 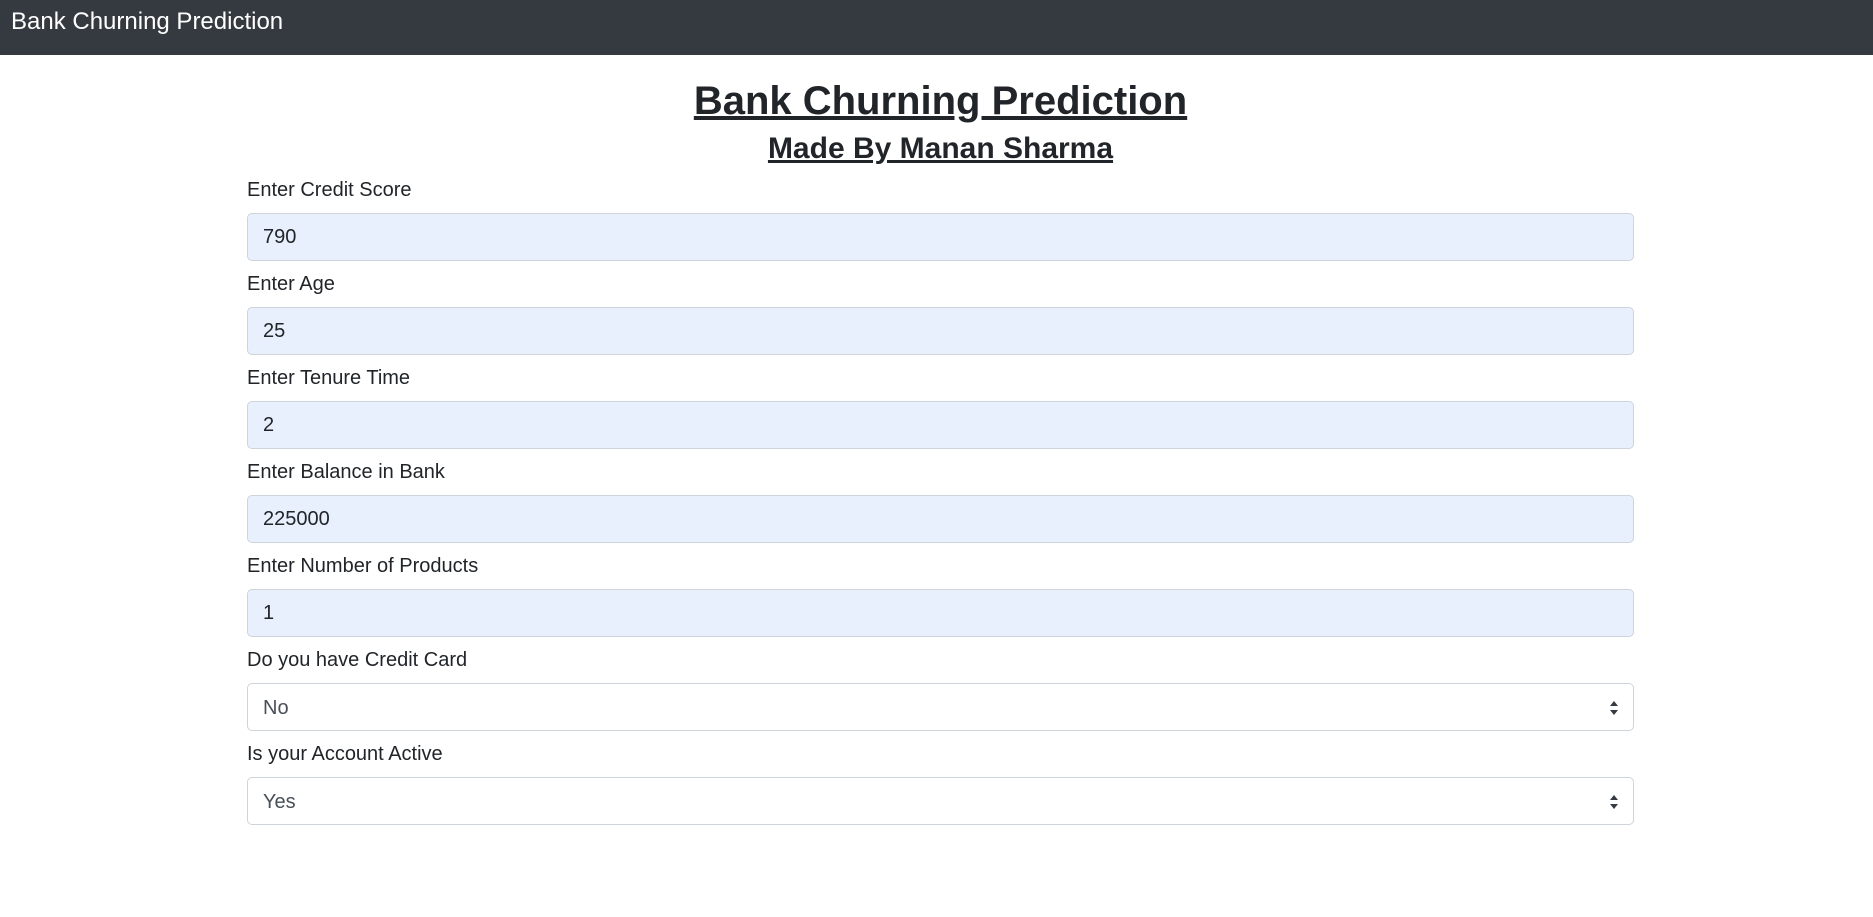 What do you see at coordinates (345, 754) in the screenshot?
I see `active-label: Is your Account Active` at bounding box center [345, 754].